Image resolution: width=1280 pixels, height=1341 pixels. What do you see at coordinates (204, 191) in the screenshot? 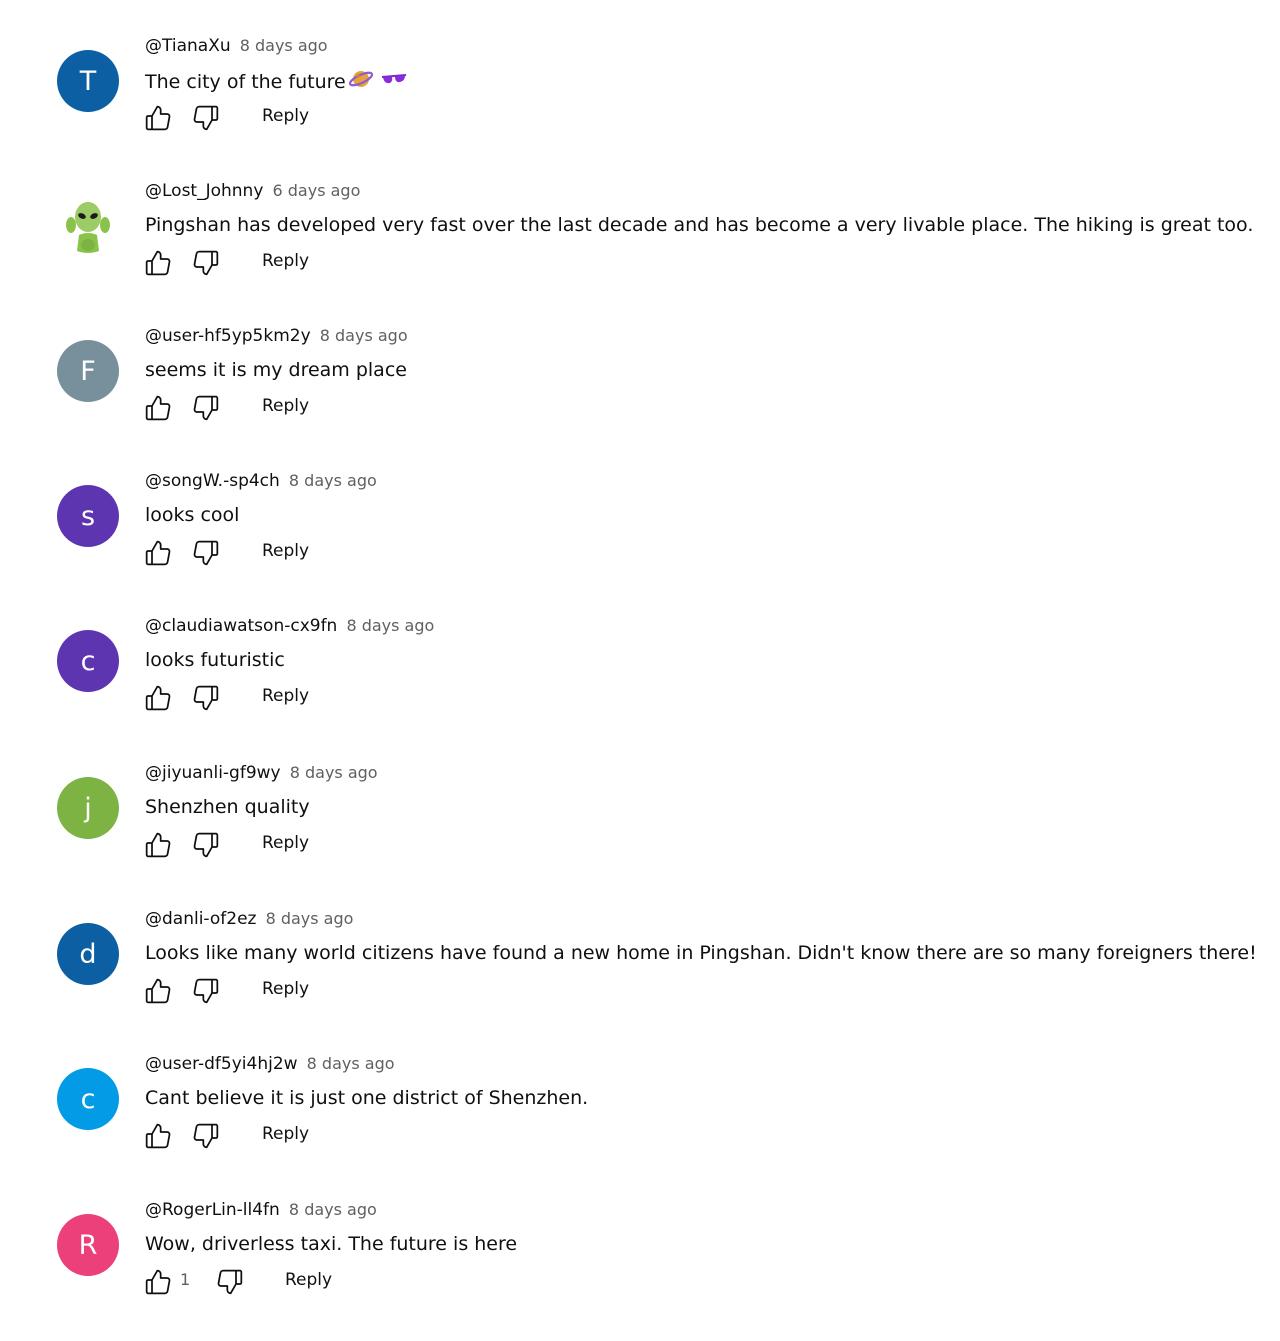
I see `comment-author: @Lost_Johnny` at bounding box center [204, 191].